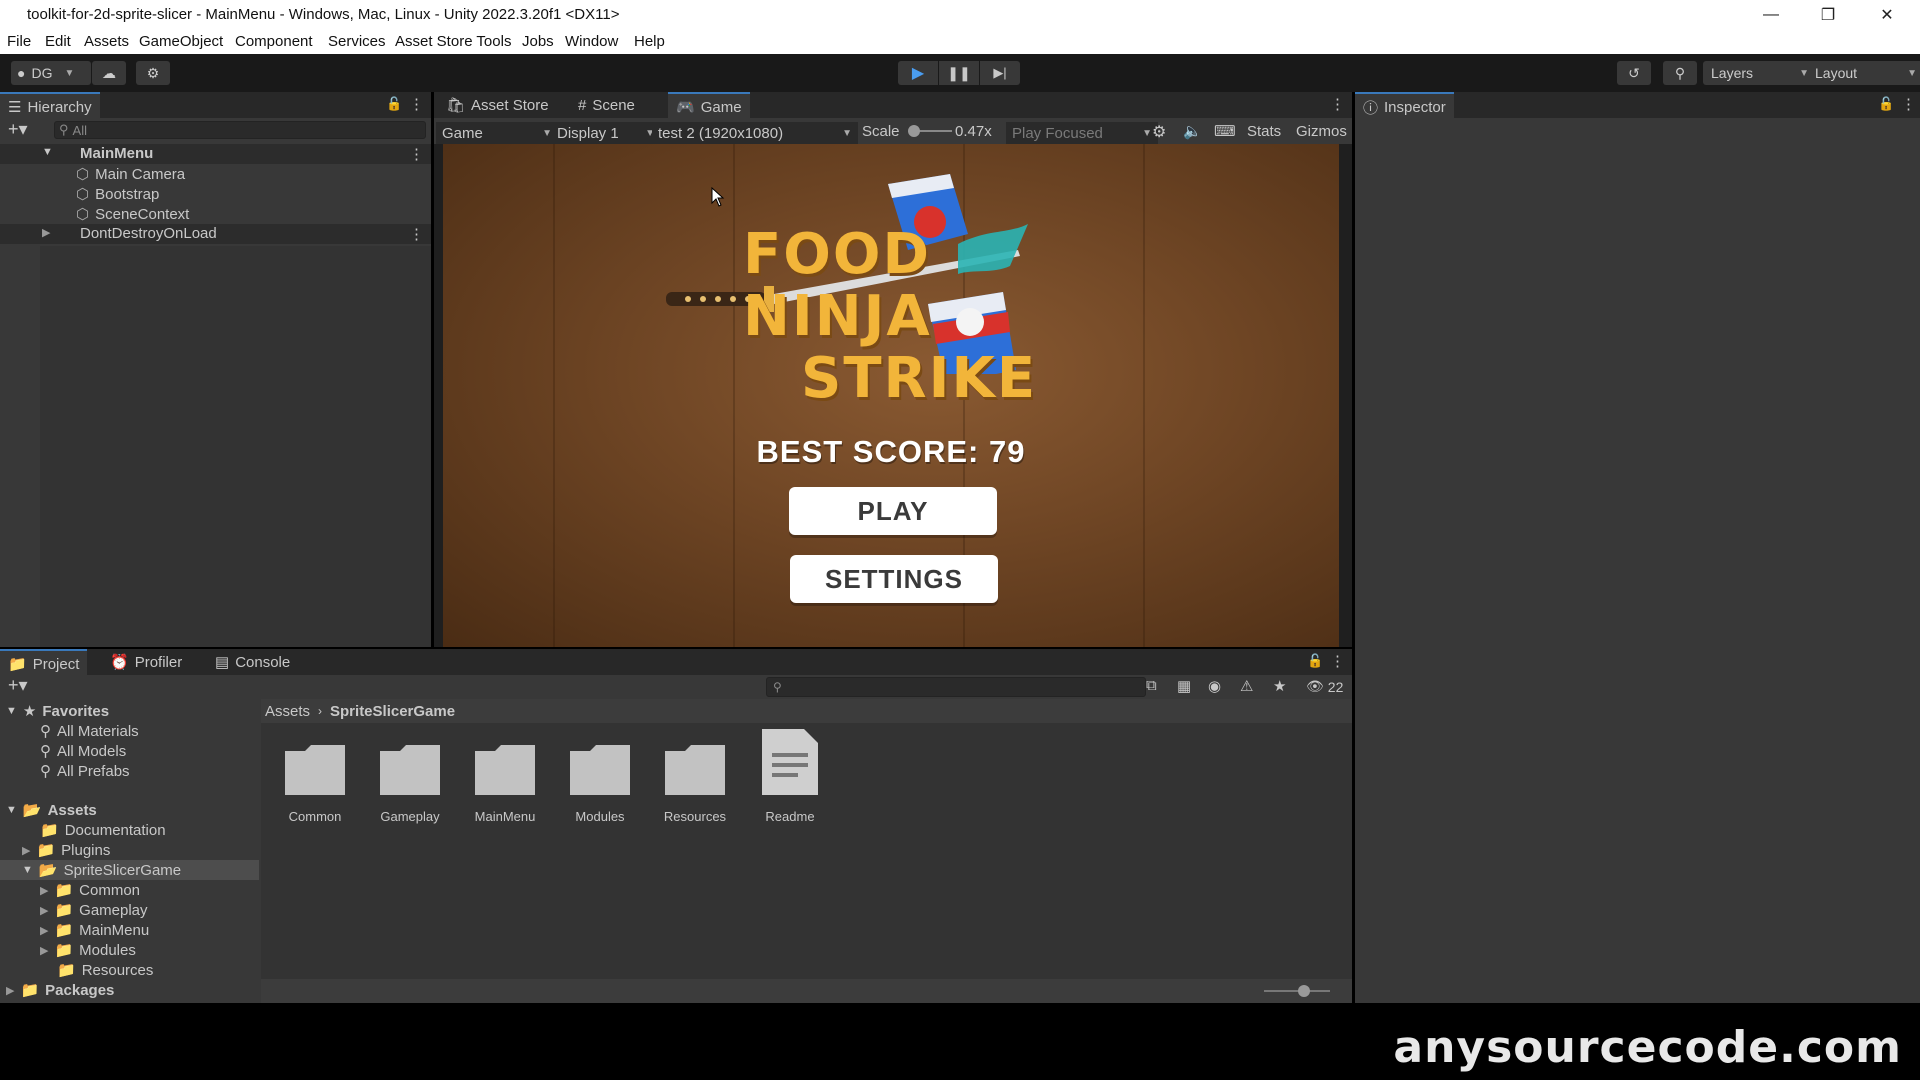 This screenshot has height=1080, width=1920. What do you see at coordinates (92, 174) in the screenshot?
I see `hierarchy-item: ⬡ Main Camera` at bounding box center [92, 174].